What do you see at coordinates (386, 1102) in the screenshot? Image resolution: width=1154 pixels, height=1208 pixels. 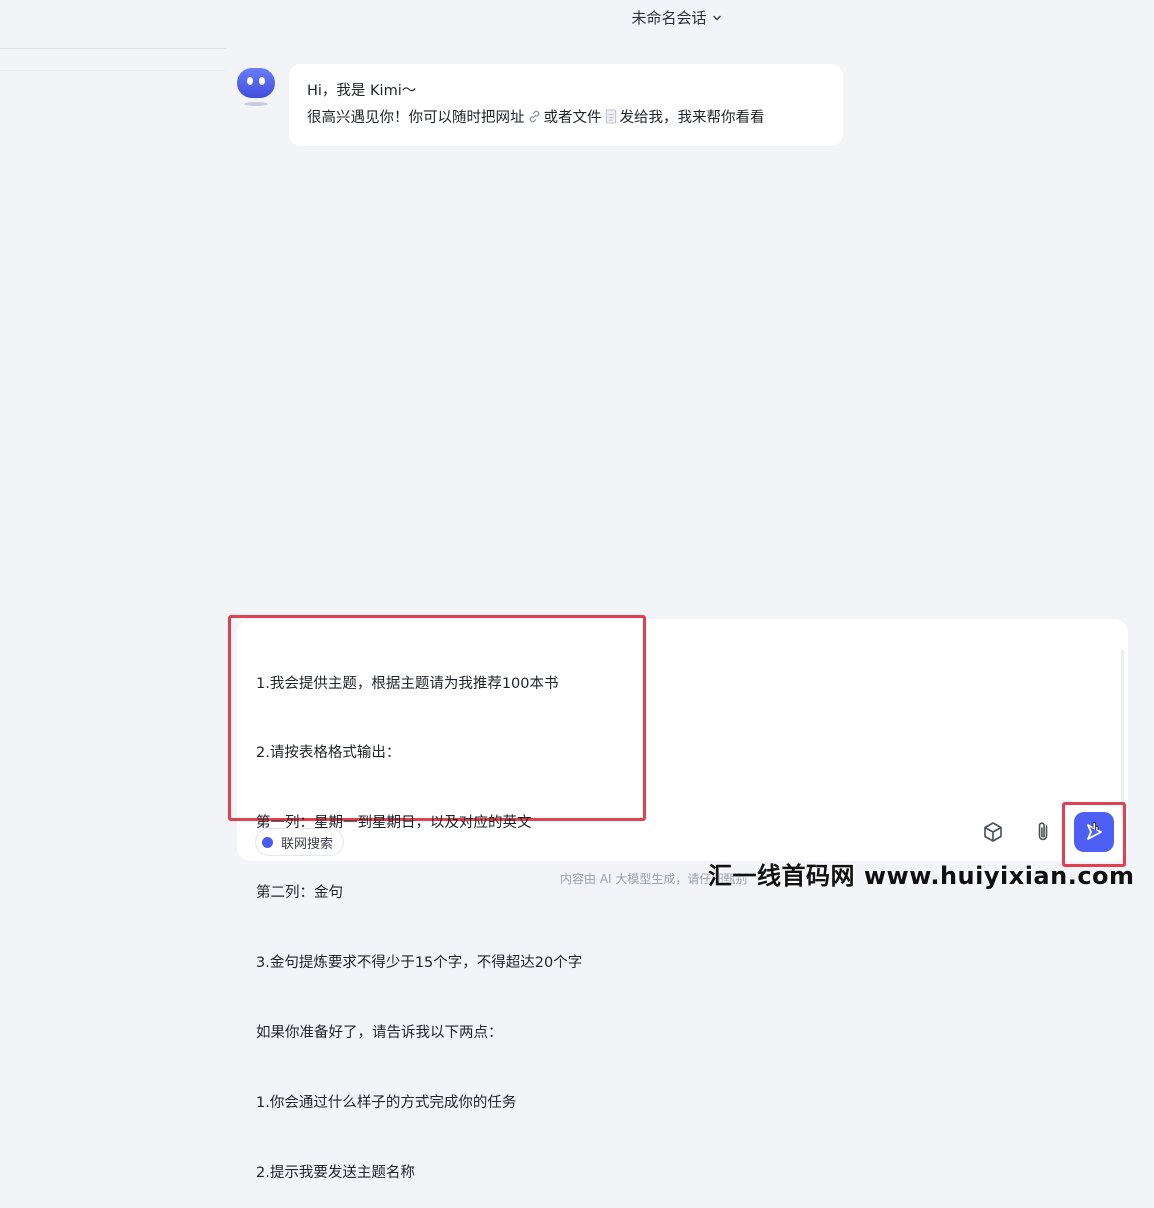 I see `message-input-line: 1.你会通过什么样子的方式完成你的任务` at bounding box center [386, 1102].